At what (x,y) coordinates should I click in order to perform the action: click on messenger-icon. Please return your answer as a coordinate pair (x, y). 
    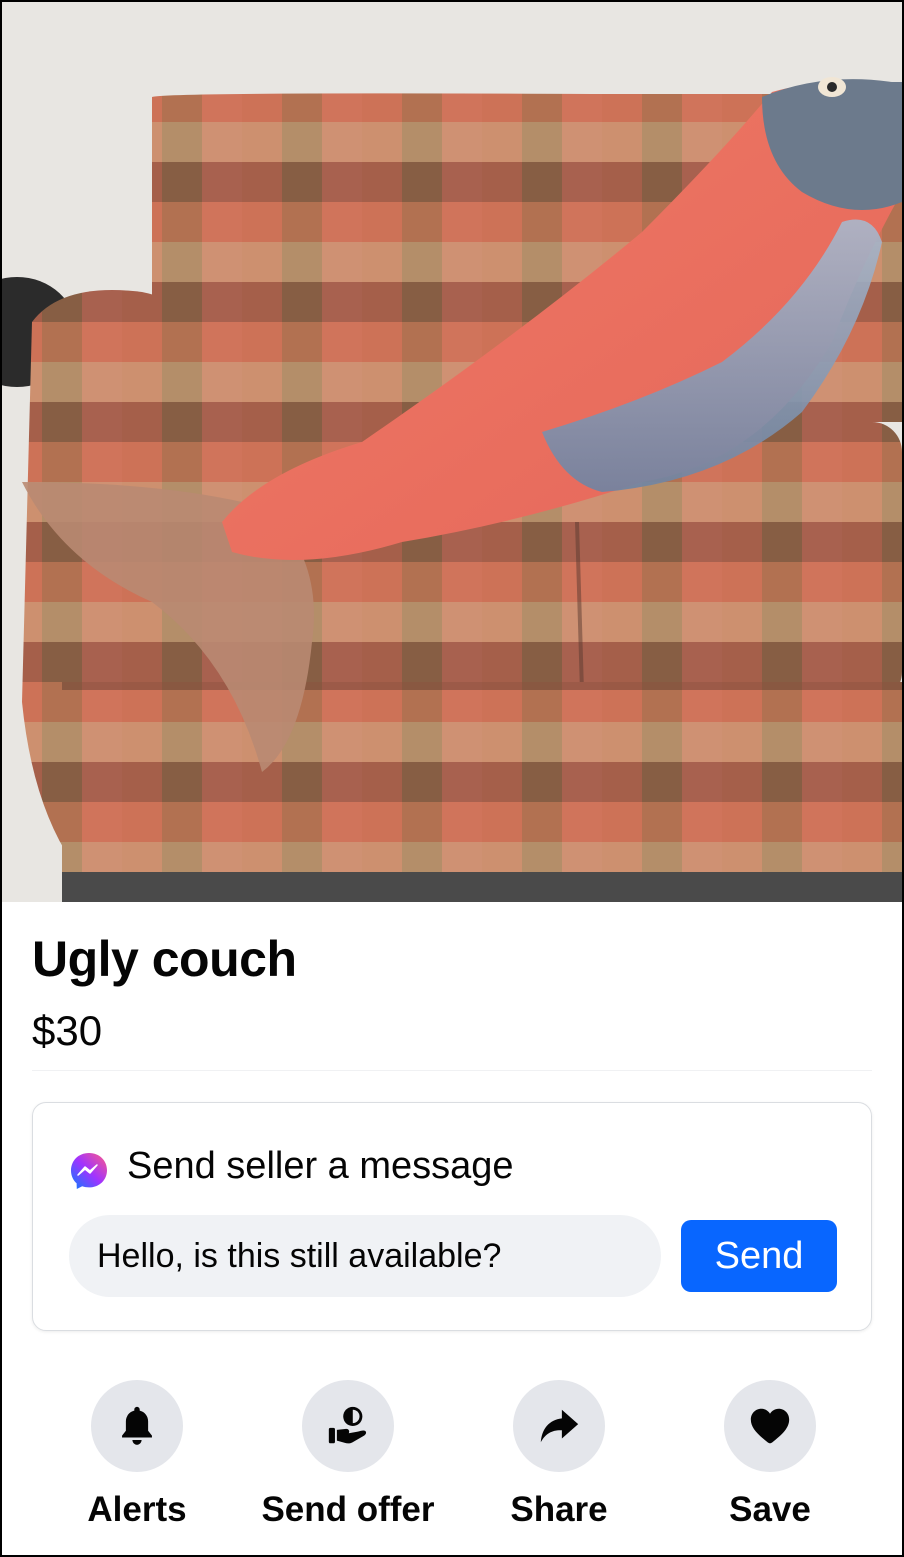
    Looking at the image, I should click on (89, 1171).